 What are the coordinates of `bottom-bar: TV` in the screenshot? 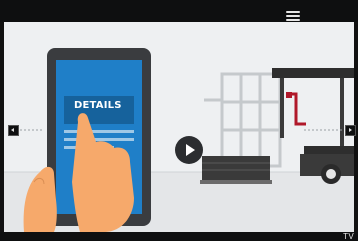 It's located at (179, 236).